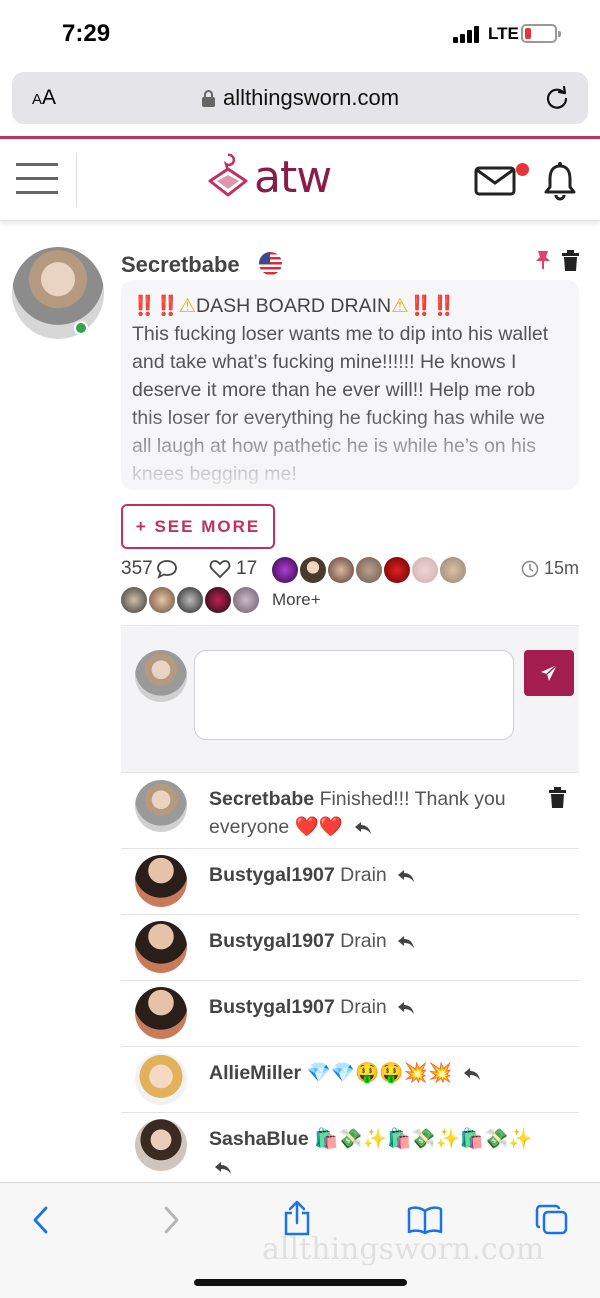 The height and width of the screenshot is (1298, 600). What do you see at coordinates (311, 97) in the screenshot?
I see `url-text: allthingsworn.com` at bounding box center [311, 97].